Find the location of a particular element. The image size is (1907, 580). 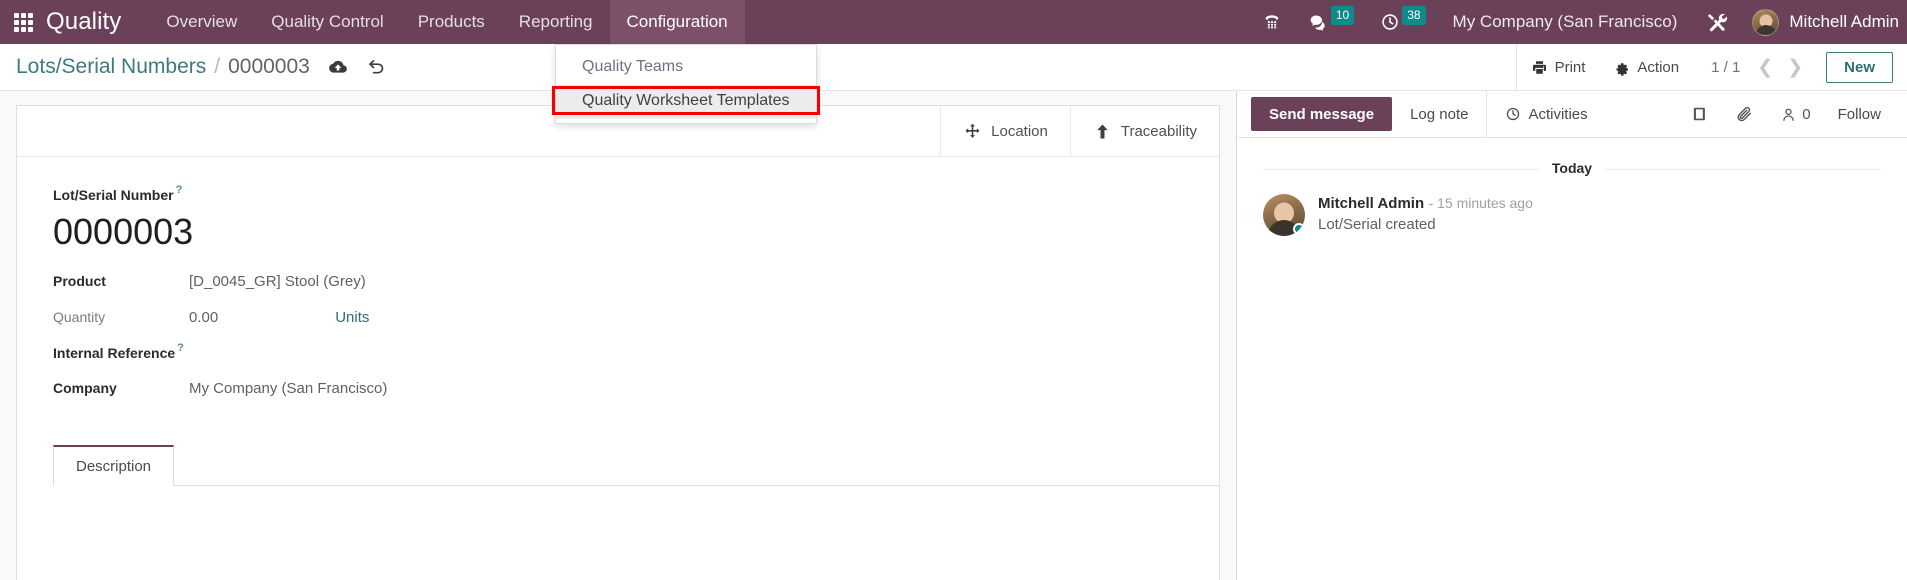

cloud-upload-icon is located at coordinates (338, 67).